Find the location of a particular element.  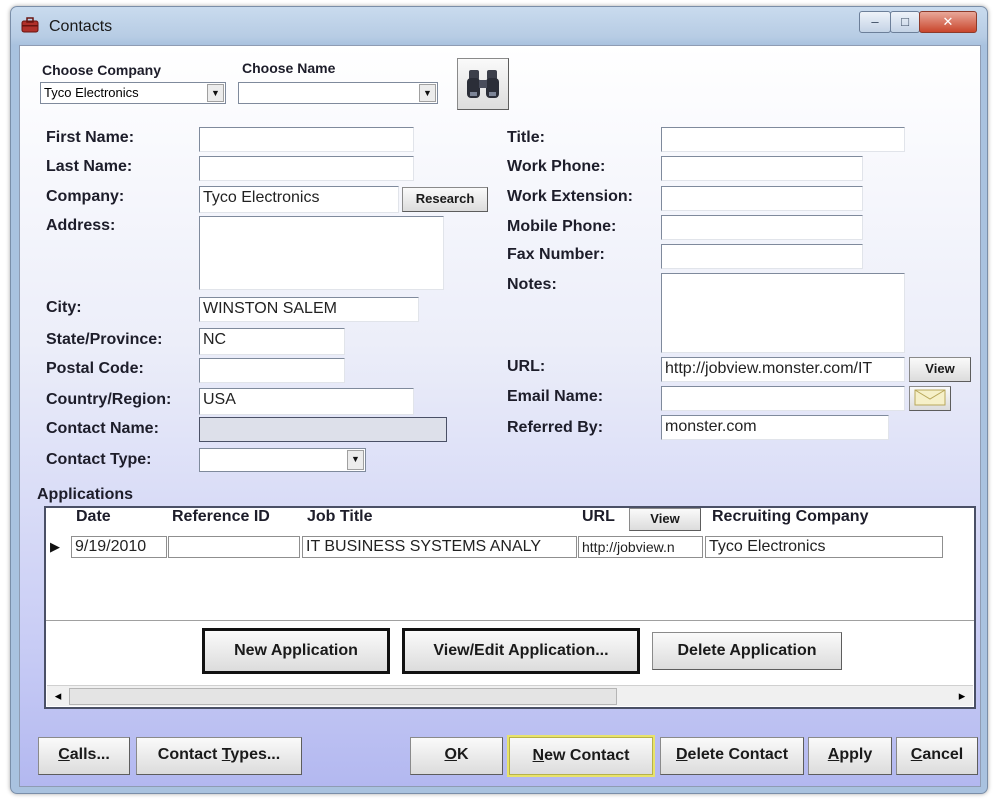

reference-id-column-header: Reference ID is located at coordinates (221, 517).